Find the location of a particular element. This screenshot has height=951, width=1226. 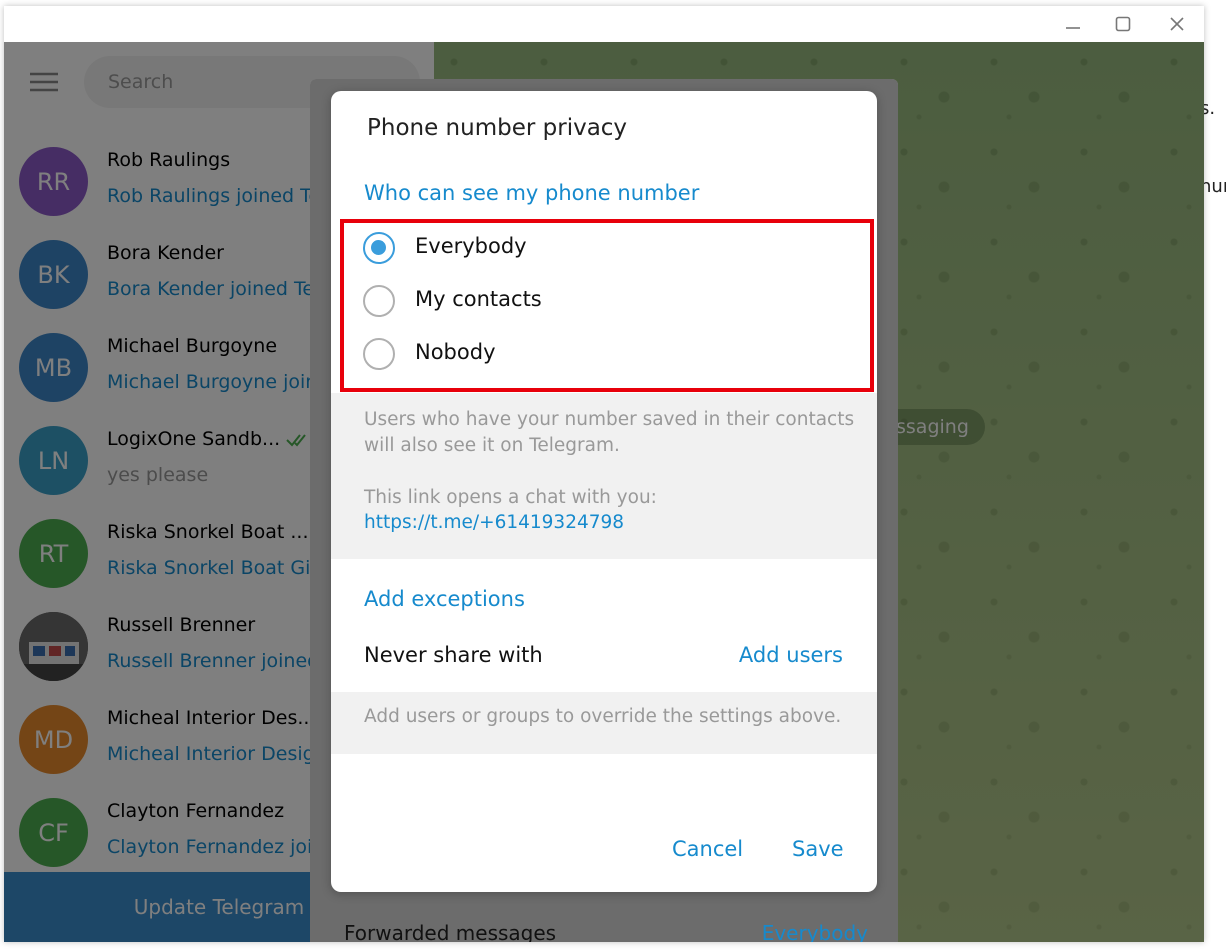

forwarded-messages-label: Forwarded messages is located at coordinates (450, 931).